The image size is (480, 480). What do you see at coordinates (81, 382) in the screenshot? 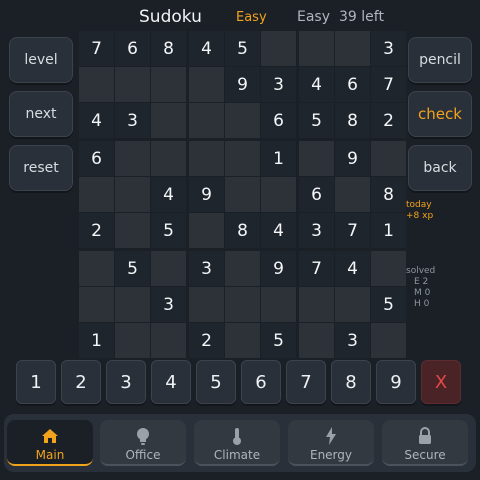
I see `number-key-2: 2` at bounding box center [81, 382].